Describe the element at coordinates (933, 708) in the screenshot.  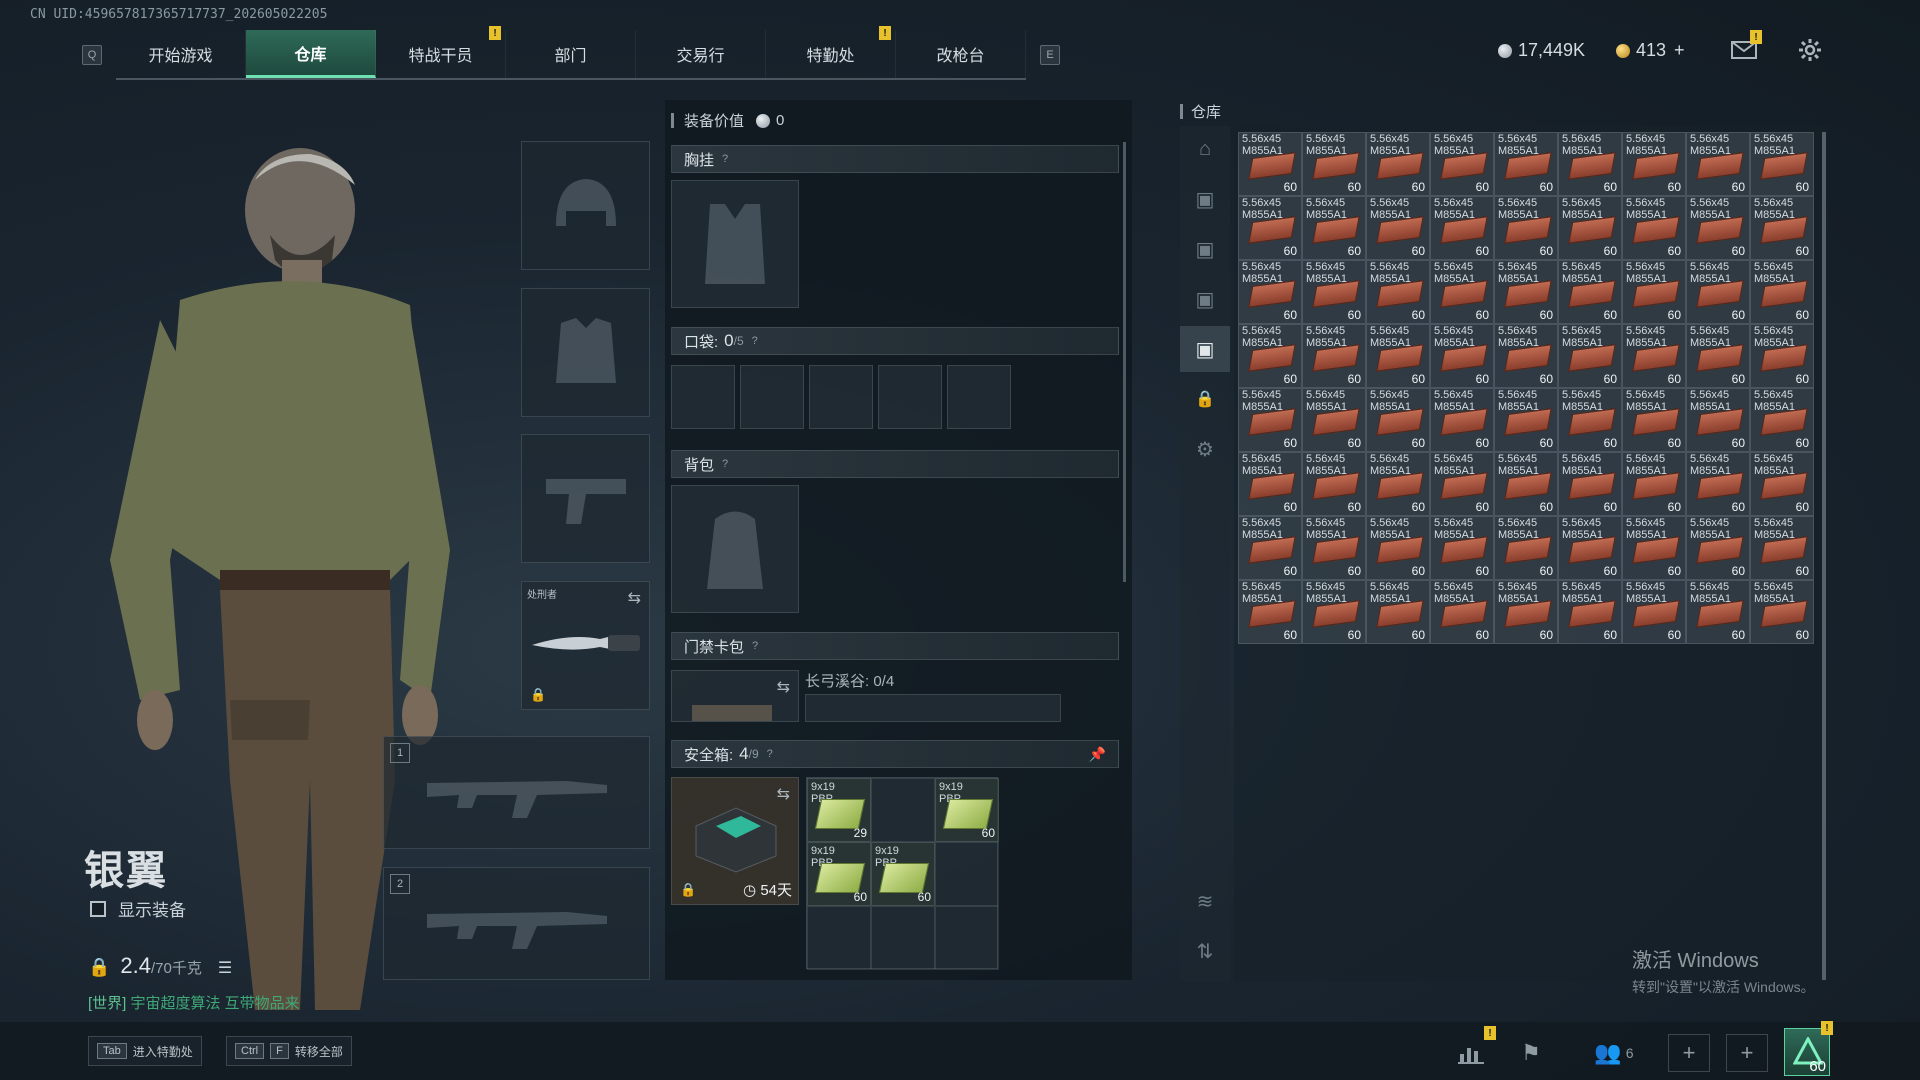
I see `keycard-slots` at that location.